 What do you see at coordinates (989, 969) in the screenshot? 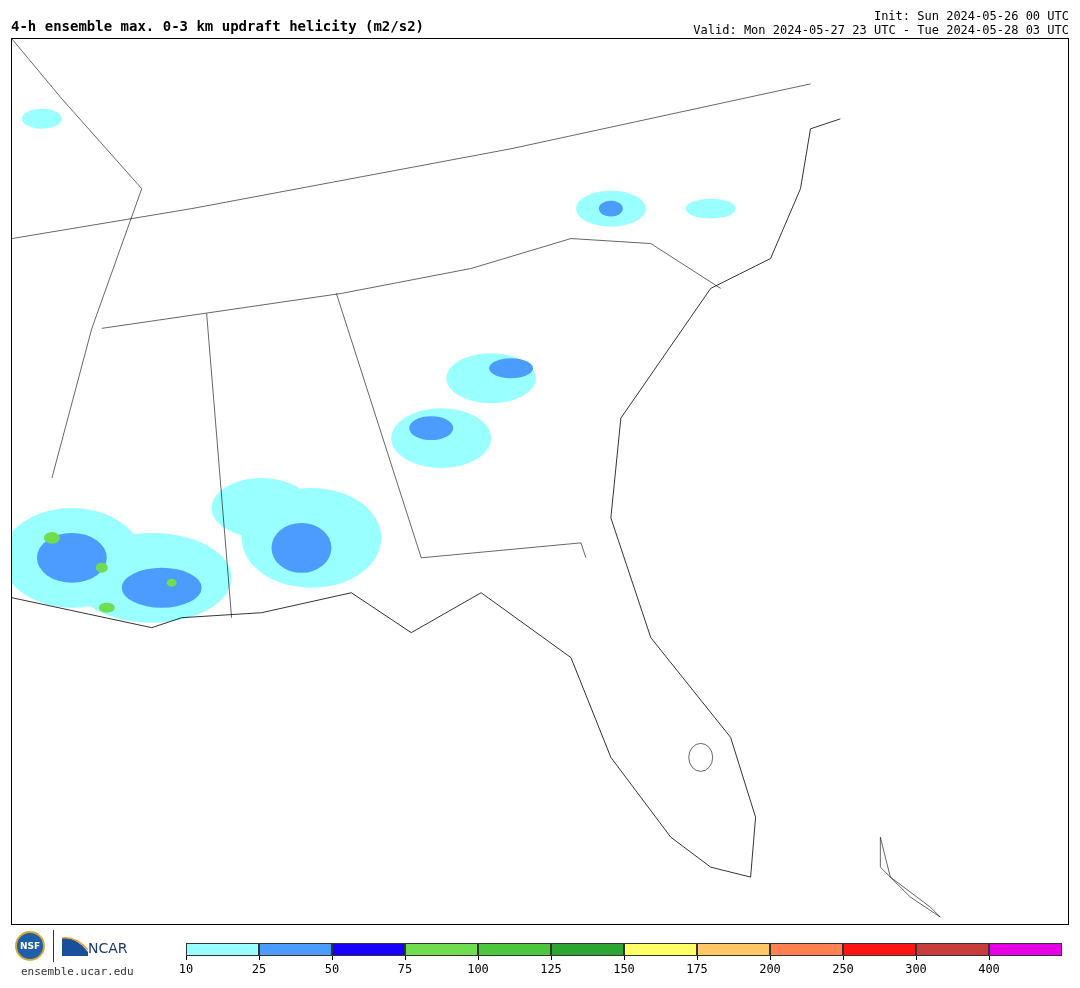
I see `legend-label: 400` at bounding box center [989, 969].